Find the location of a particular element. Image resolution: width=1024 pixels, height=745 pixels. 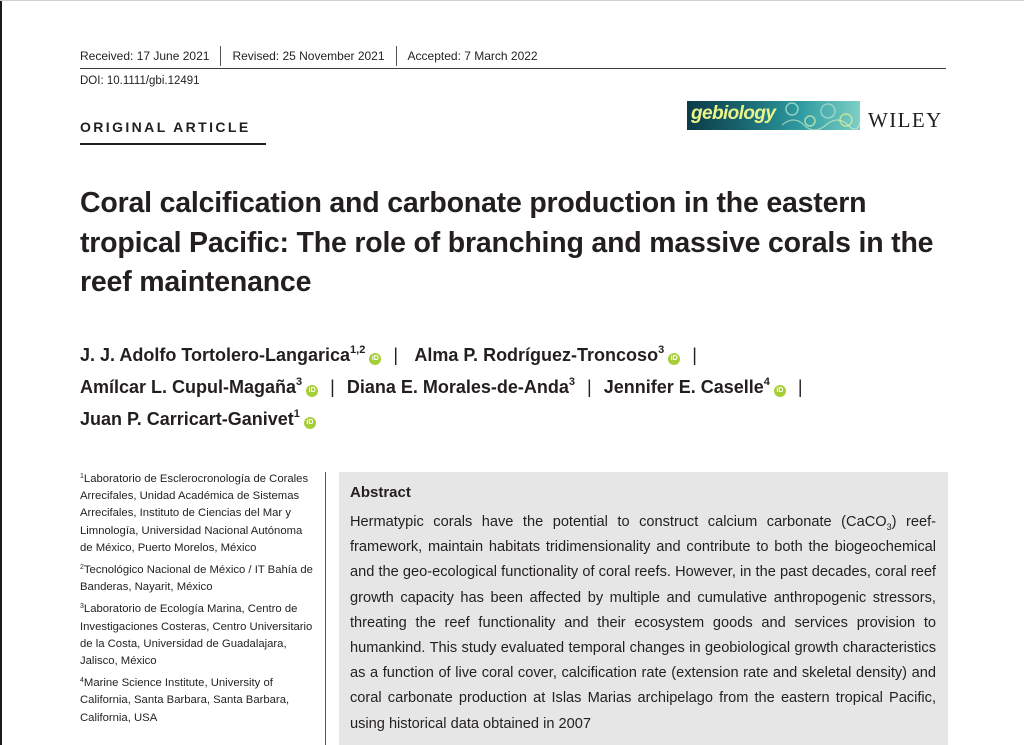

author: Jennifer E. Caselle4iD is located at coordinates (695, 387).